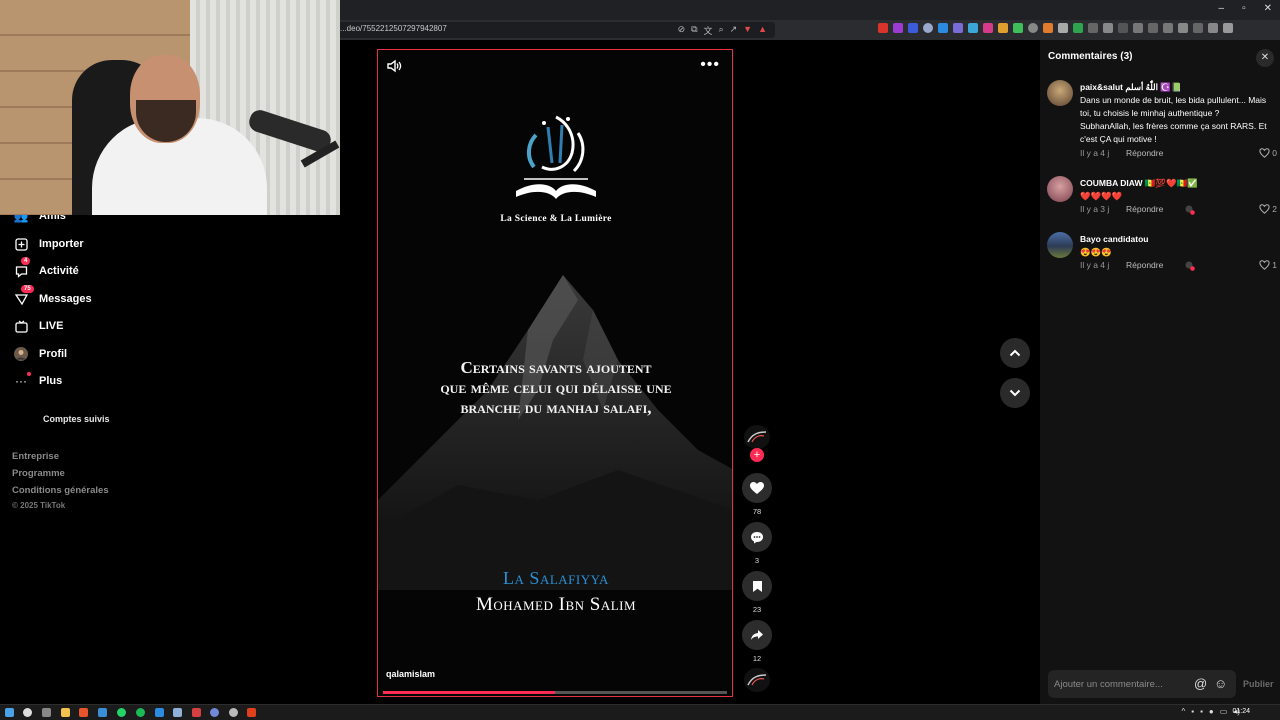  Describe the element at coordinates (46, 269) in the screenshot. I see `sidebar-item-activity: 4 Activité` at that location.